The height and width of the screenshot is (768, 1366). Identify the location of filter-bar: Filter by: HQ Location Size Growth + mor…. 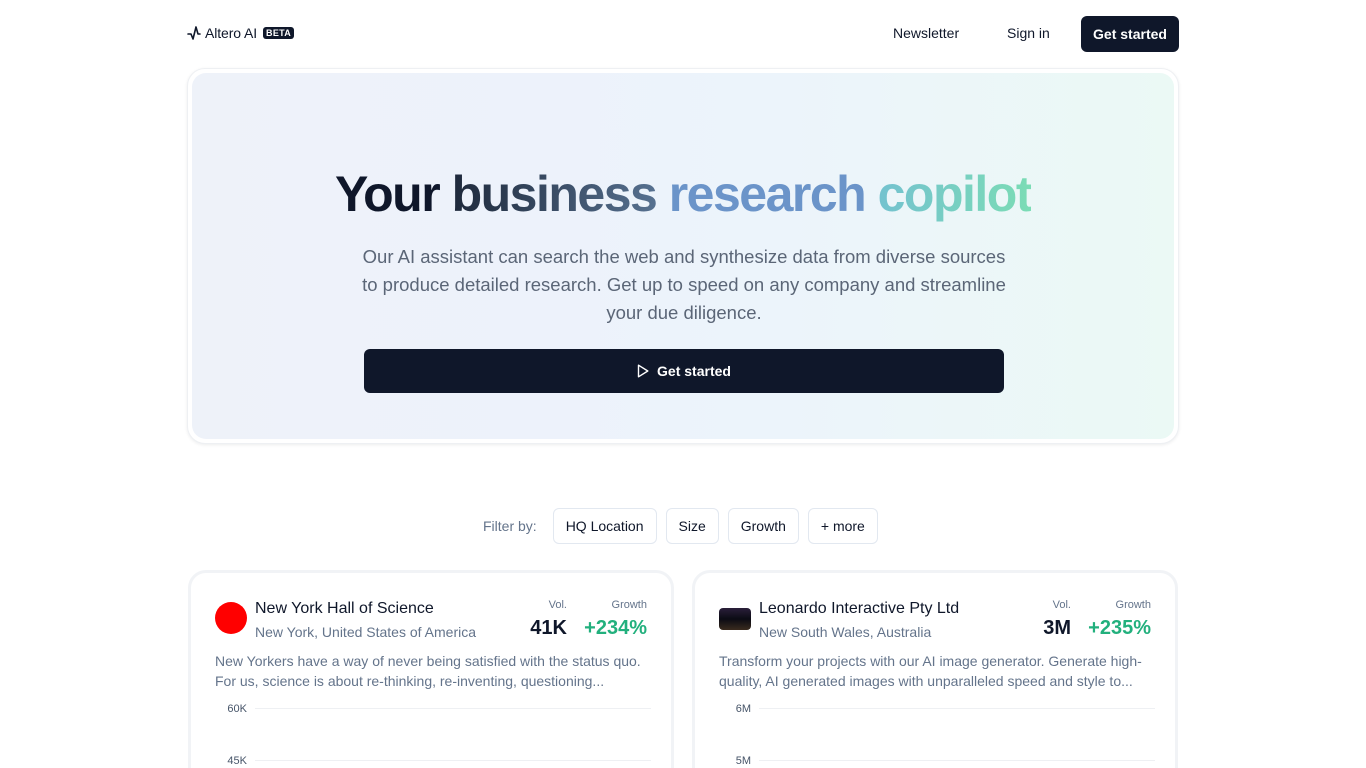
(685, 526).